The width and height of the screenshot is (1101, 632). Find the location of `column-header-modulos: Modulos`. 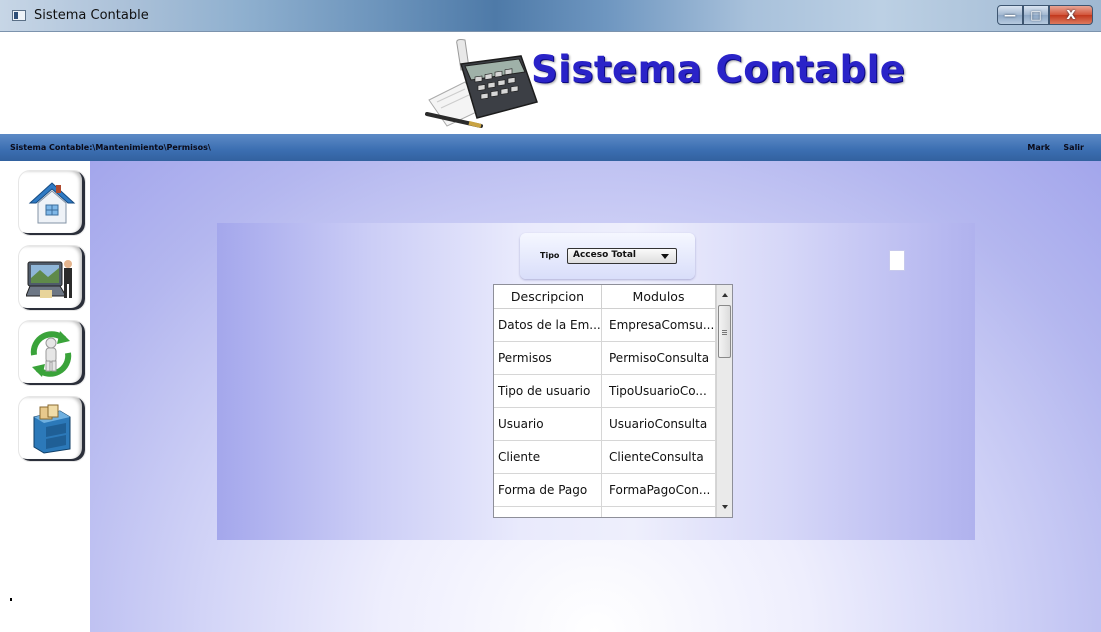

column-header-modulos: Modulos is located at coordinates (659, 297).